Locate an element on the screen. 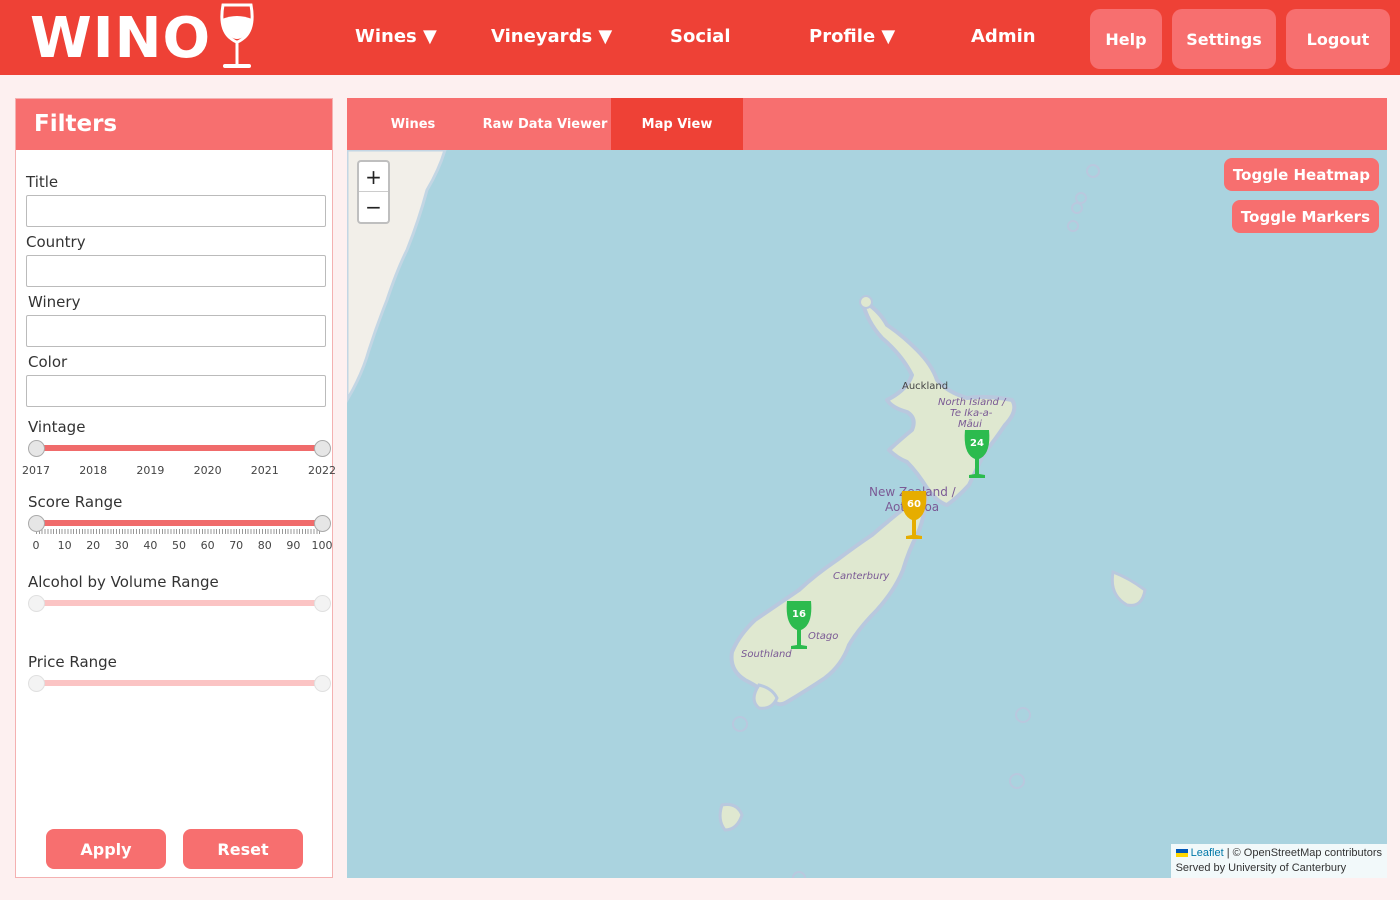 The width and height of the screenshot is (1400, 900). score-max-handle is located at coordinates (322, 523).